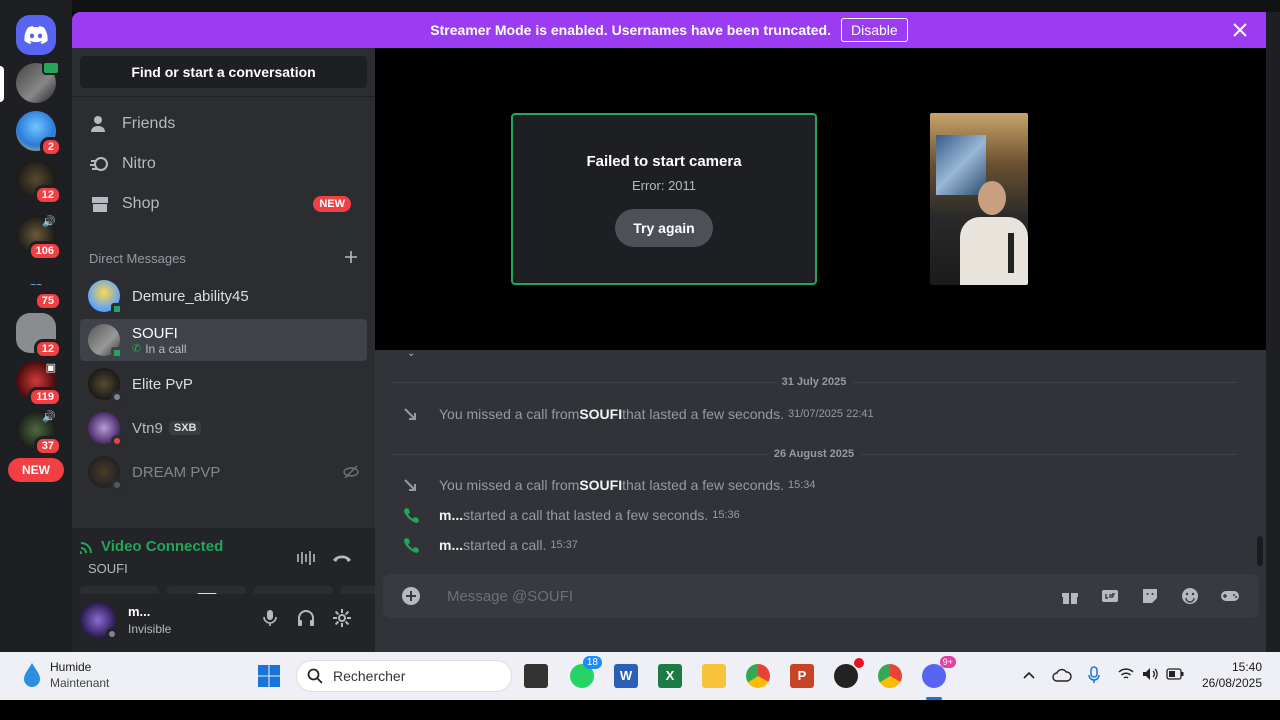  I want to click on message-text: started a call., so click(505, 545).